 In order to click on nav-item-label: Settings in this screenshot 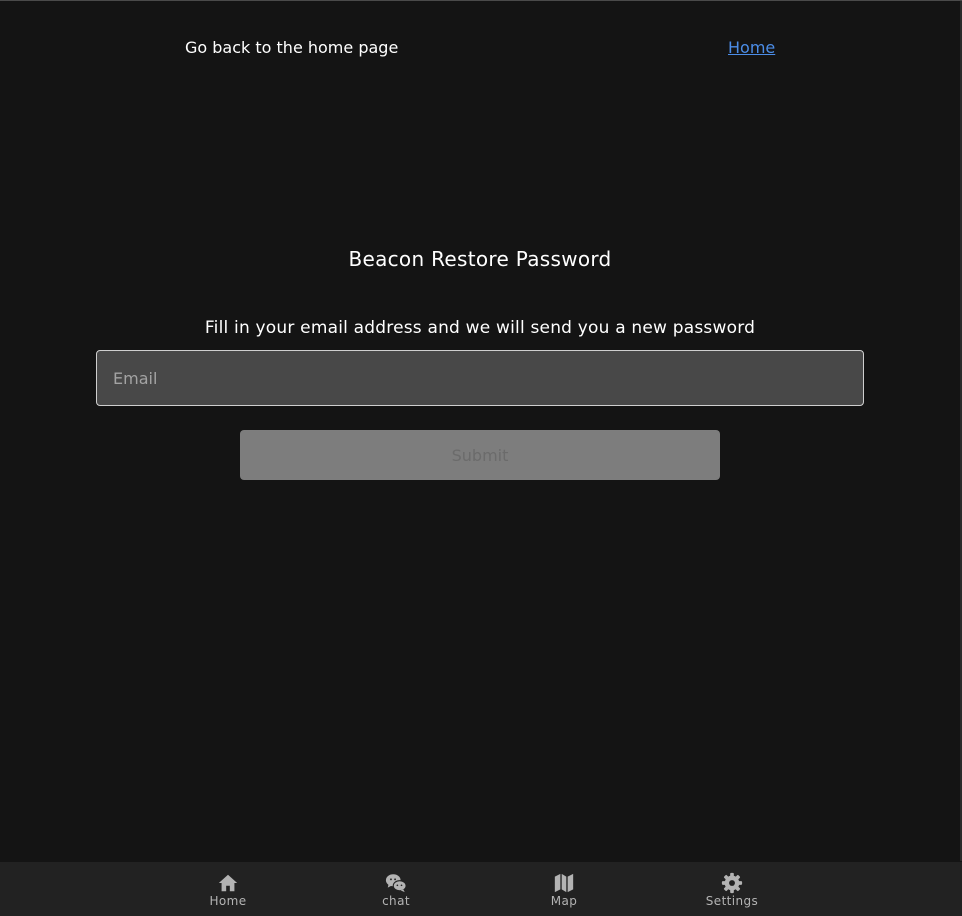, I will do `click(732, 901)`.